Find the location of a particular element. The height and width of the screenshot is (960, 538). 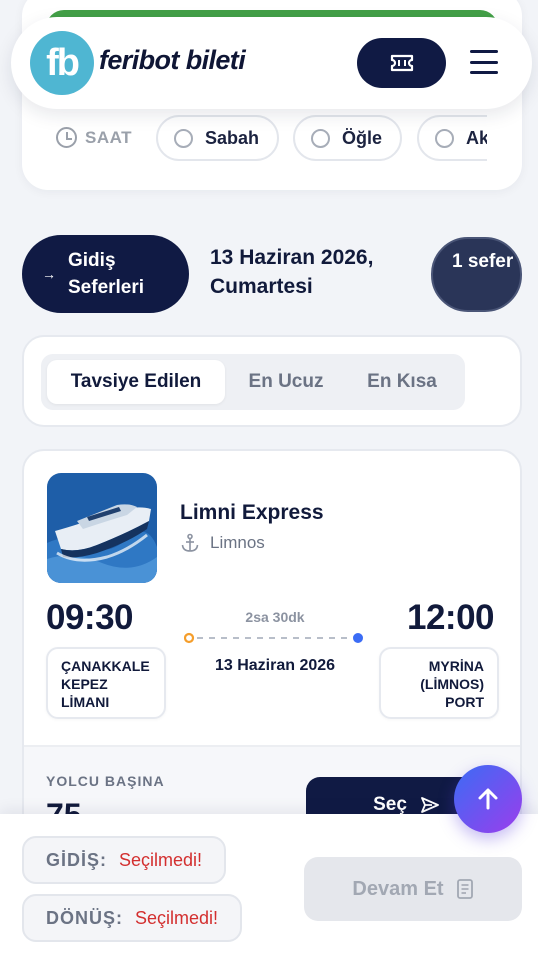

time-option-aksam: Ak is located at coordinates (452, 138).